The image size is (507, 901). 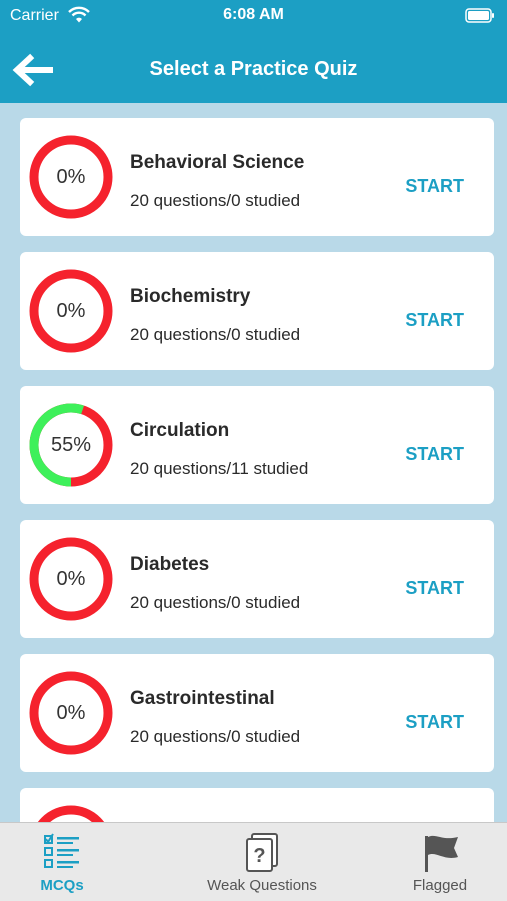 I want to click on tab-label: Weak Questions, so click(x=262, y=885).